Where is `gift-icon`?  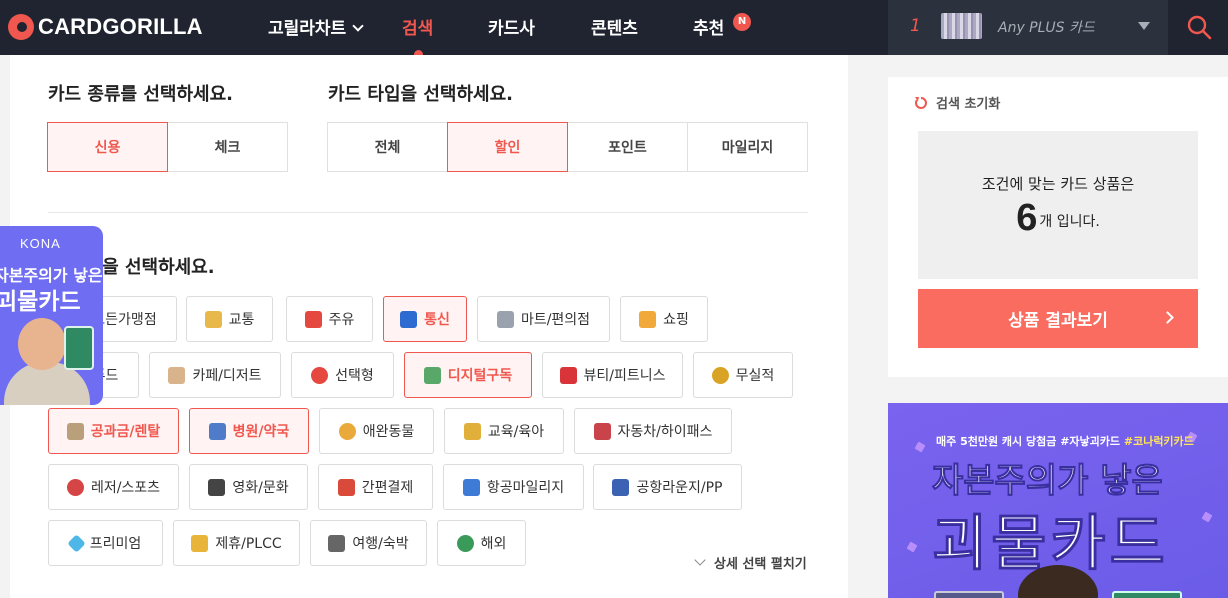
gift-icon is located at coordinates (648, 319).